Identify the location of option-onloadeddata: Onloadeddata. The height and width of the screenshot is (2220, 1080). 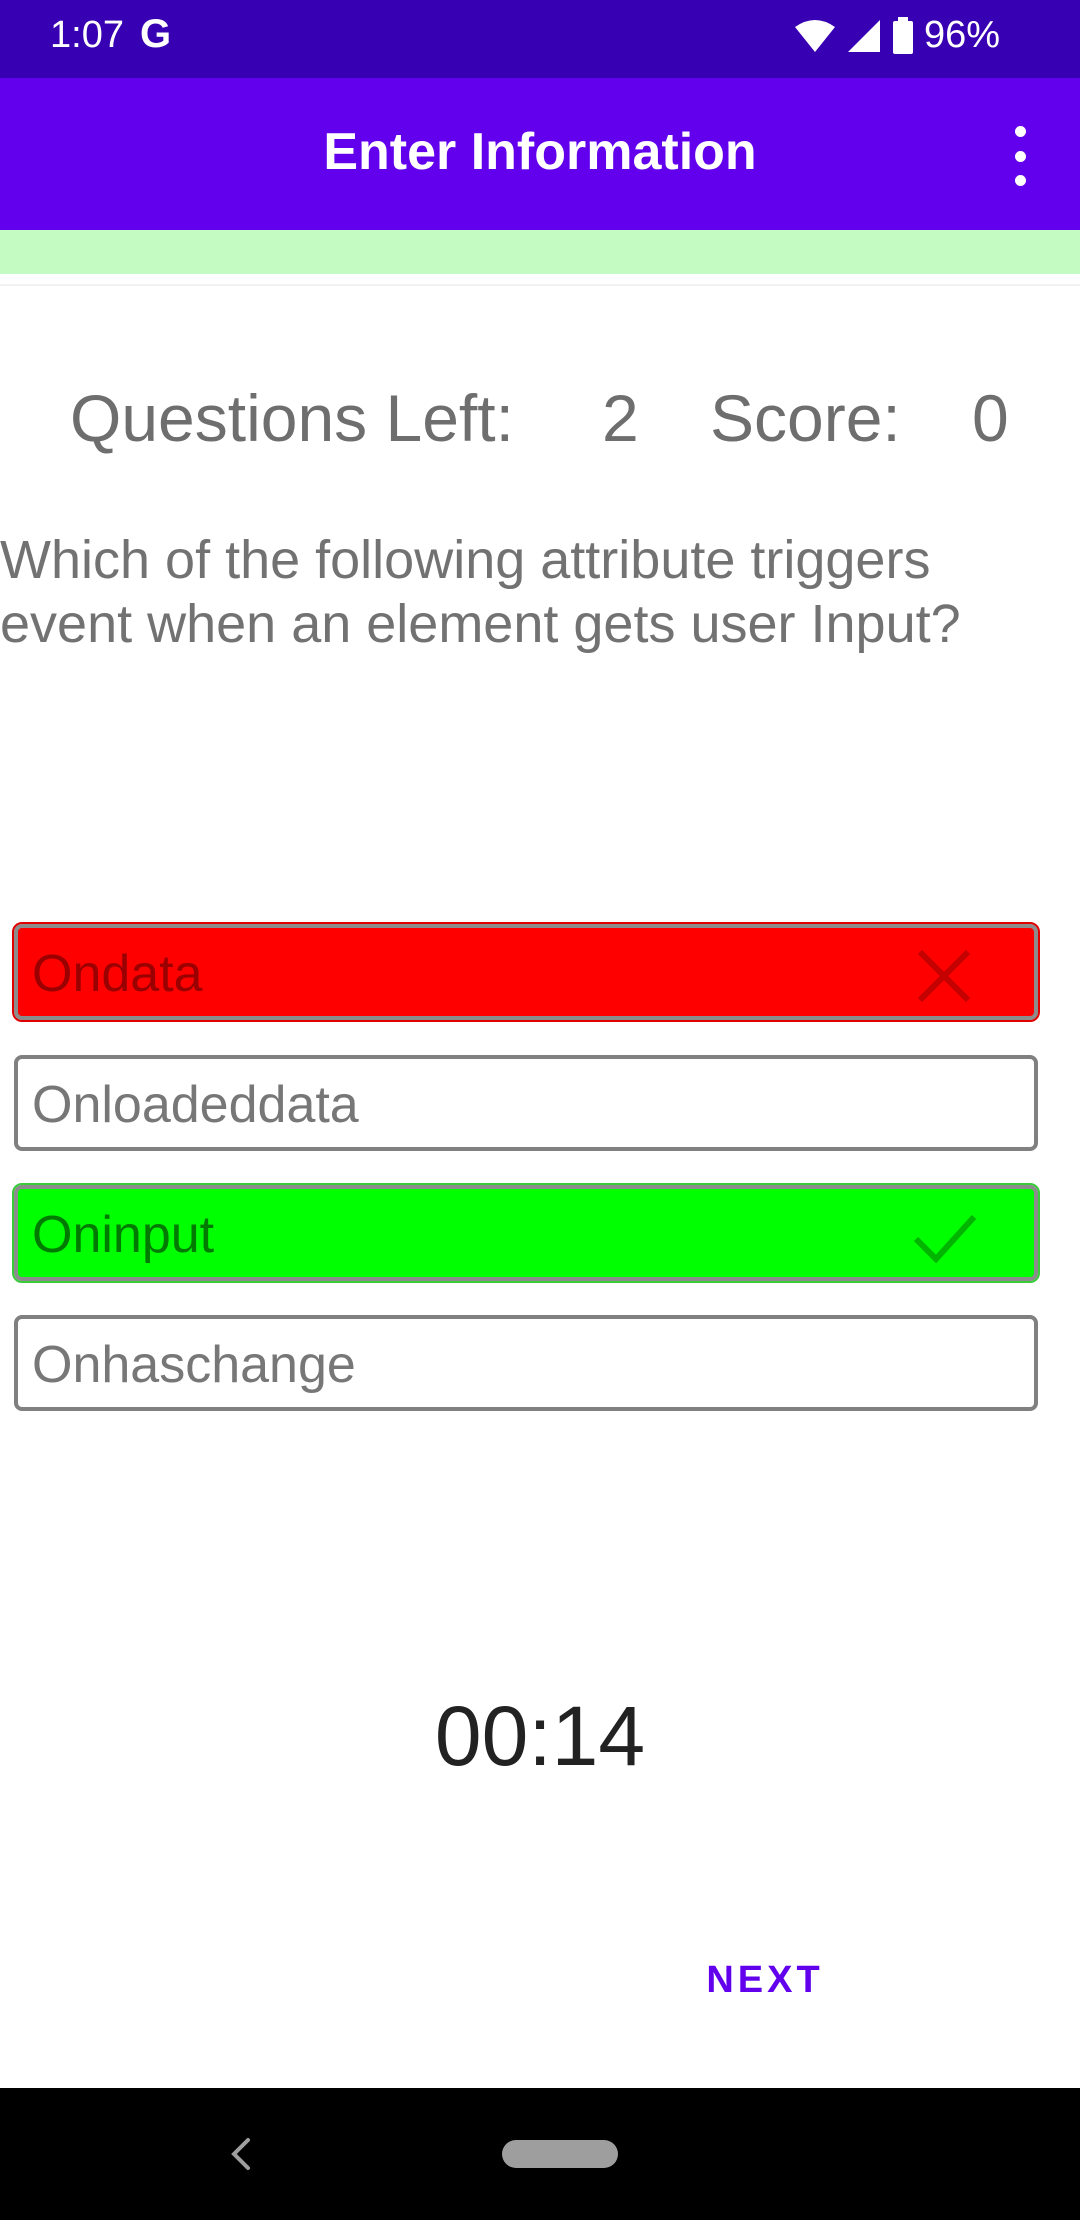
(526, 1103).